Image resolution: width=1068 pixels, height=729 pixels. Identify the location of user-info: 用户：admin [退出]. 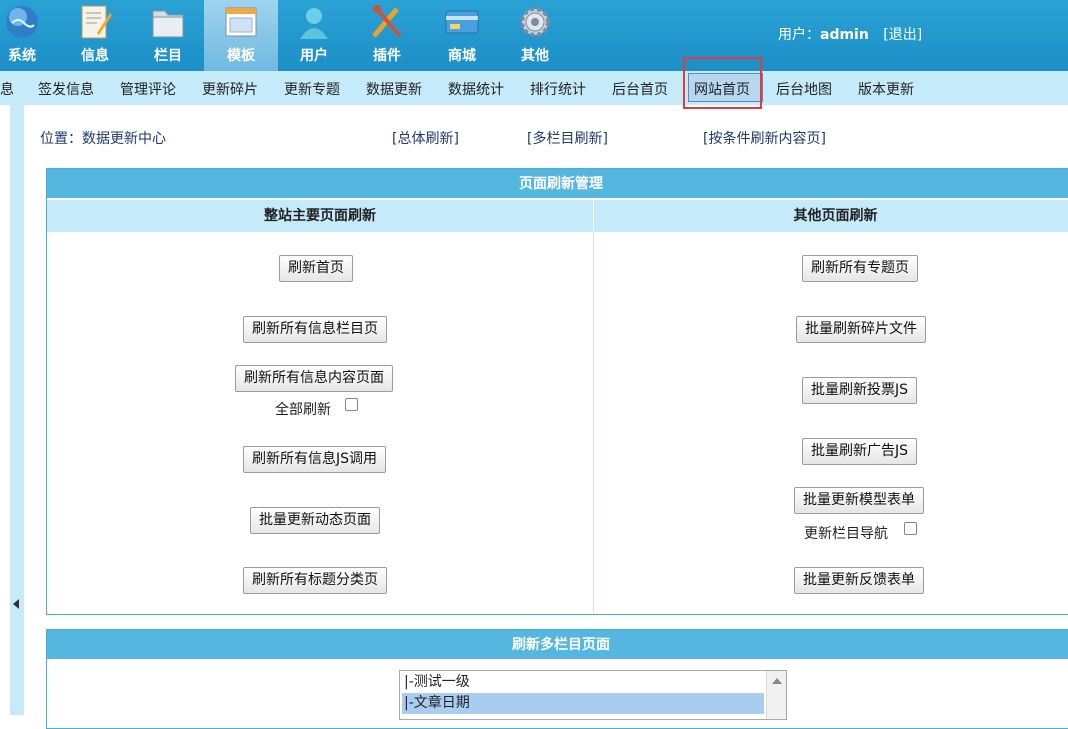
(850, 34).